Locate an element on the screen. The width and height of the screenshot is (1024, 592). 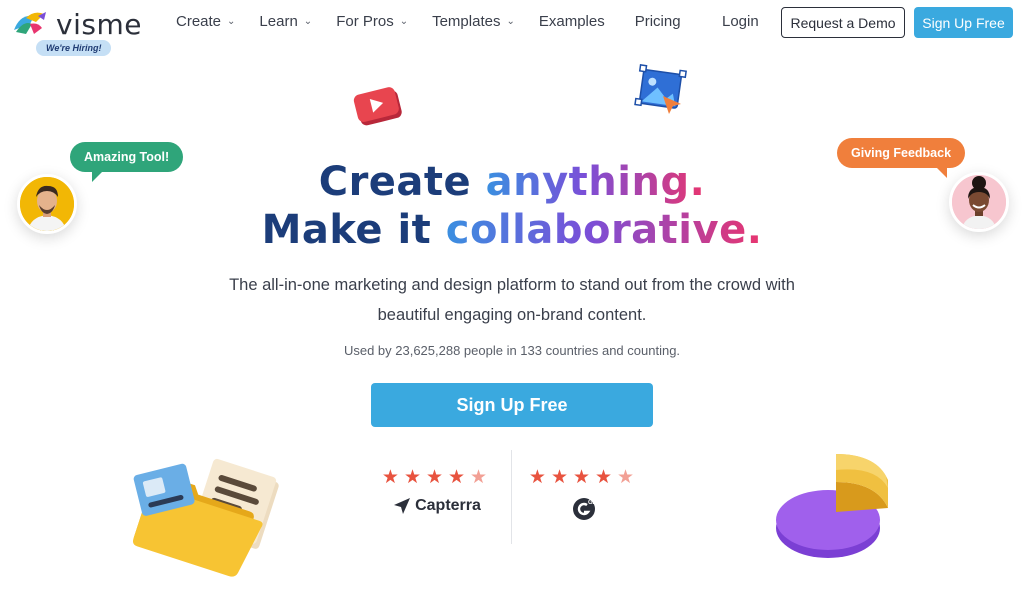
nav-item-label: Learn is located at coordinates (278, 21).